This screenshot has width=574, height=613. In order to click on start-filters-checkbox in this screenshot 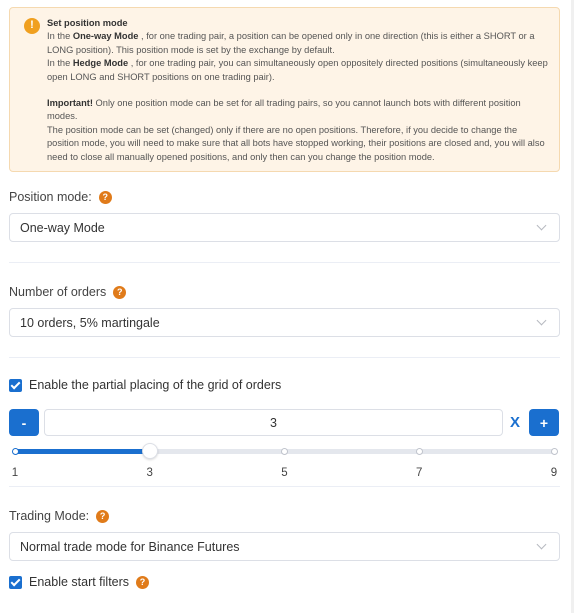, I will do `click(15, 582)`.